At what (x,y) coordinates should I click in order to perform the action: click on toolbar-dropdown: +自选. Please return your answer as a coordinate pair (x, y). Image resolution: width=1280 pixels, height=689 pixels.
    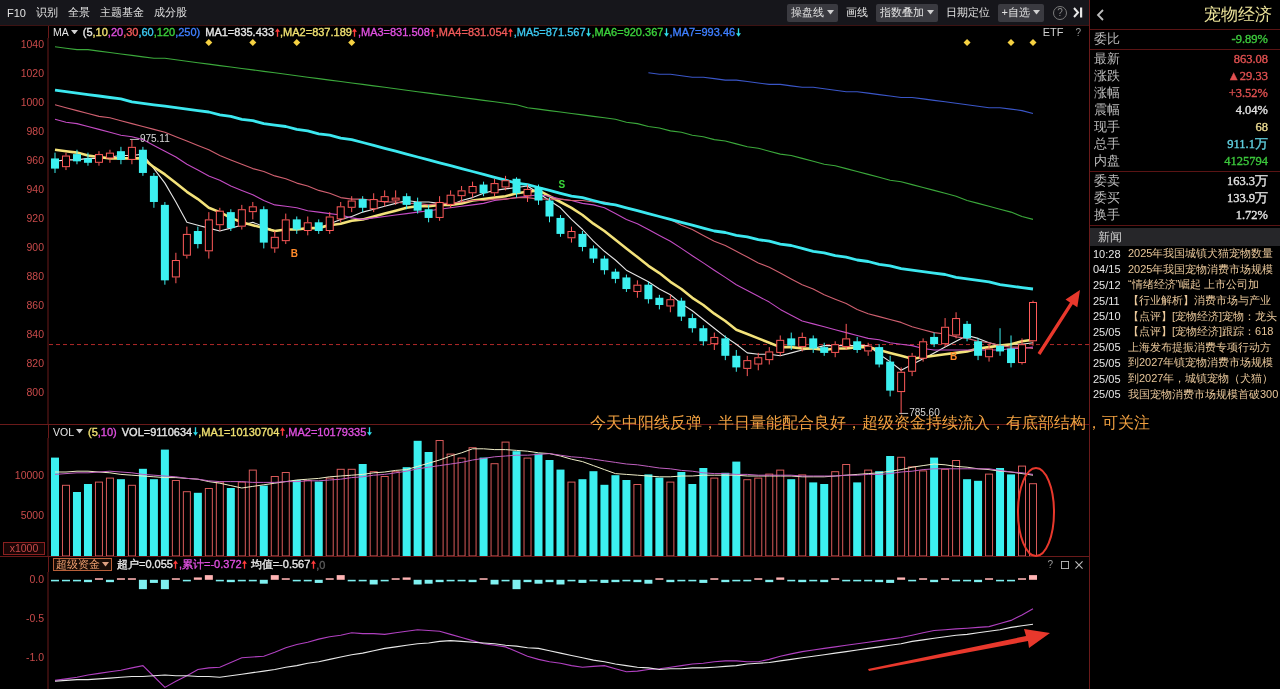
    Looking at the image, I should click on (1020, 12).